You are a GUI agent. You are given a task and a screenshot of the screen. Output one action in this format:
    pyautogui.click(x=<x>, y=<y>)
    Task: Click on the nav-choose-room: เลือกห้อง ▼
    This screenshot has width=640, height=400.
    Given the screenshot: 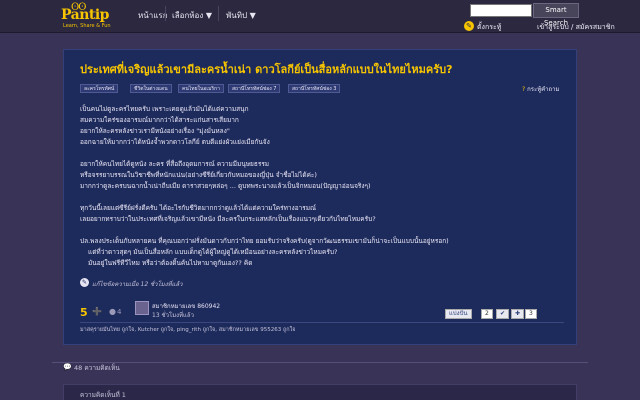 What is the action you would take?
    pyautogui.click(x=192, y=15)
    